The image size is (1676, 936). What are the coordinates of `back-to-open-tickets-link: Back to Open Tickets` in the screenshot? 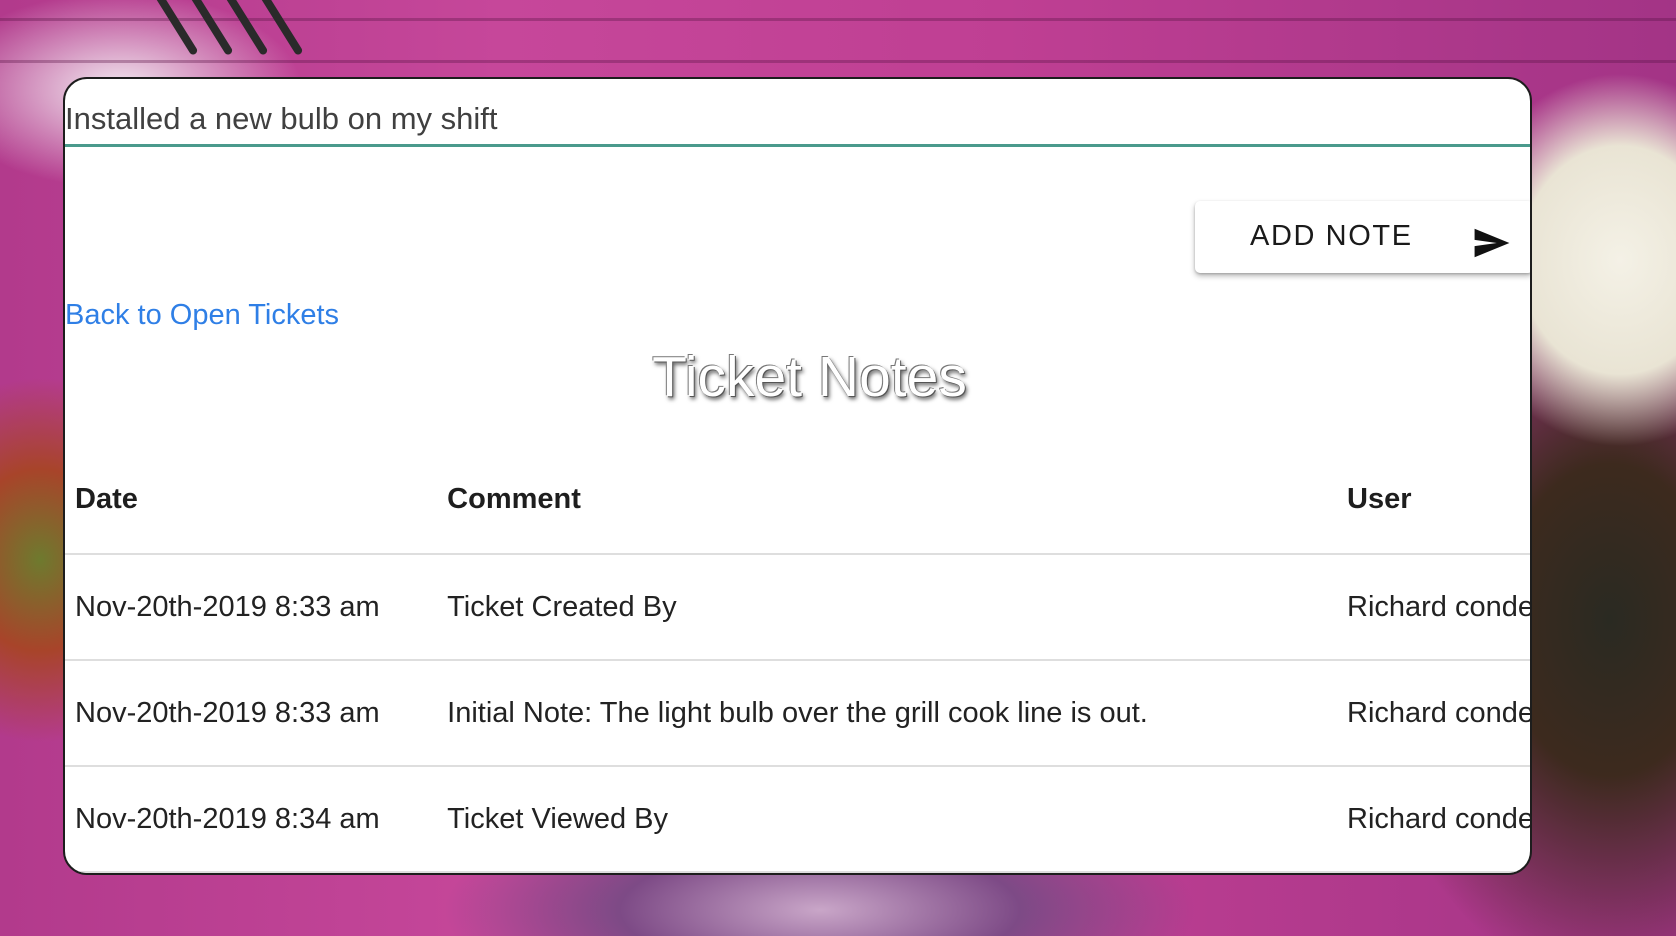 It's located at (202, 315).